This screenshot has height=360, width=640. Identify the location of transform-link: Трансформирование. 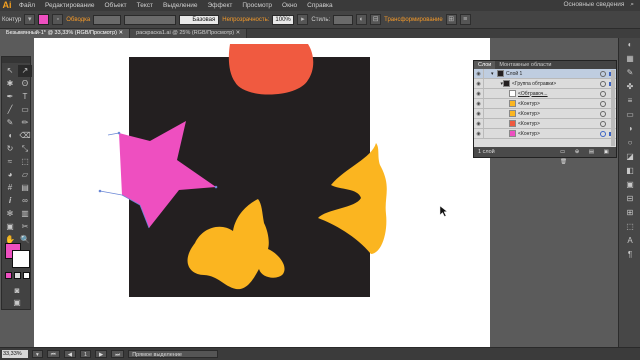
(413, 20).